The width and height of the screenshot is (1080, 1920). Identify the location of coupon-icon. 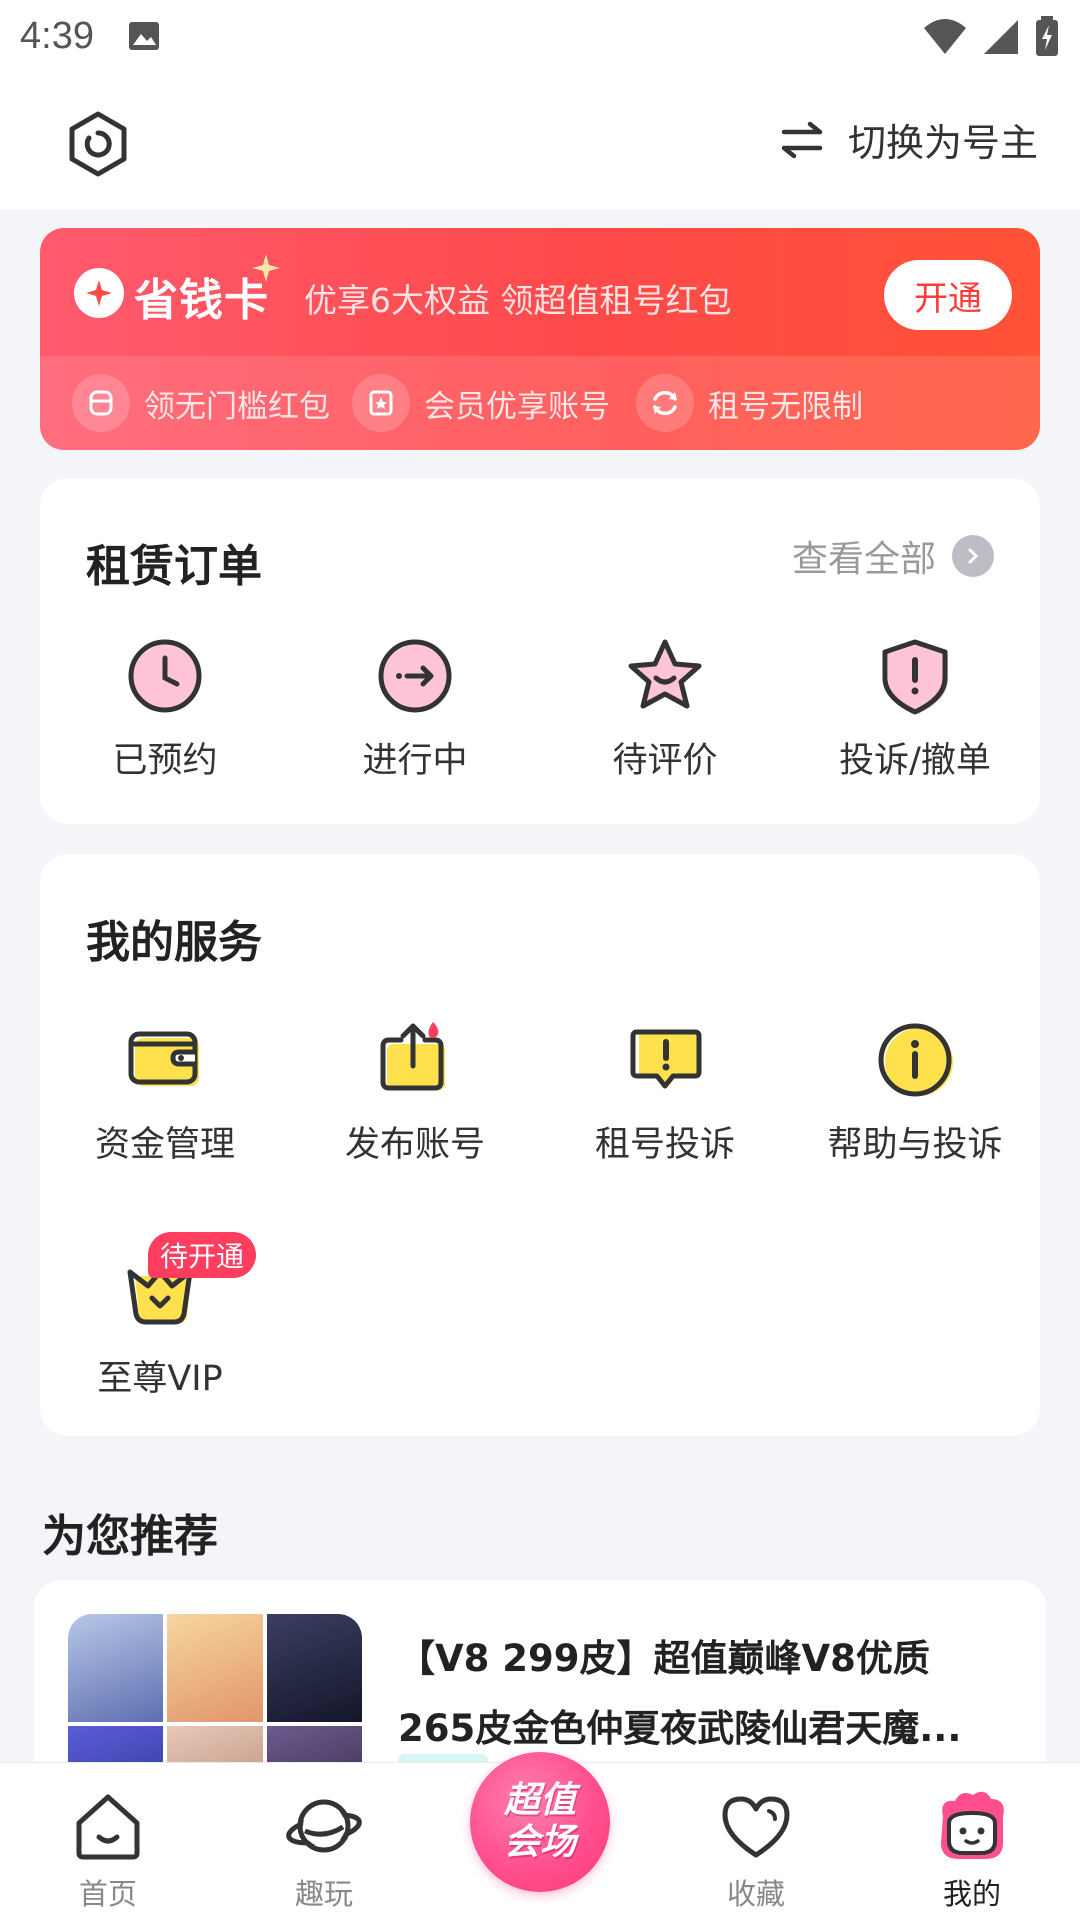
(101, 403).